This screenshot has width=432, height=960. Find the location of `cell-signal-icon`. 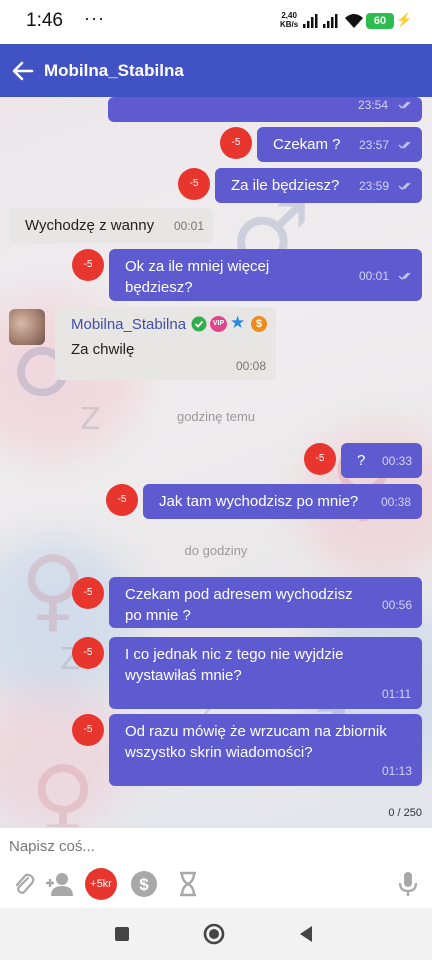

cell-signal-icon is located at coordinates (310, 21).